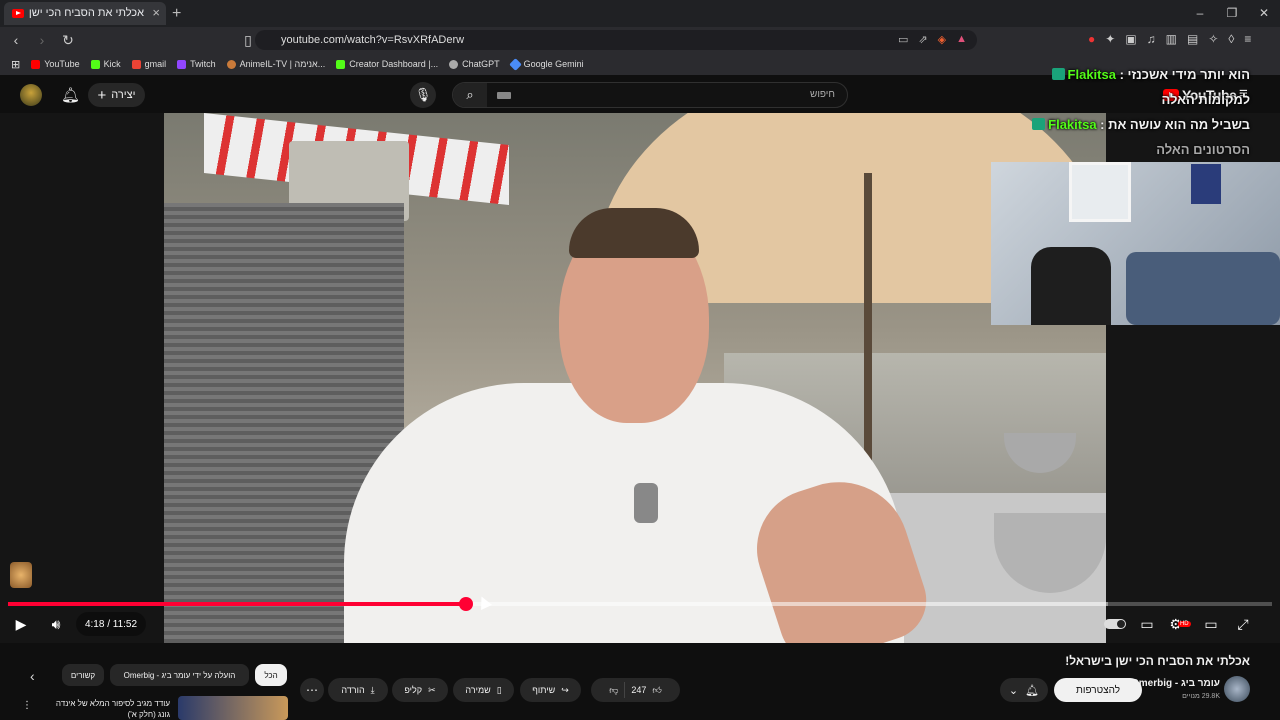 The image size is (1280, 720). What do you see at coordinates (116, 95) in the screenshot?
I see `create-button: יצירה +` at bounding box center [116, 95].